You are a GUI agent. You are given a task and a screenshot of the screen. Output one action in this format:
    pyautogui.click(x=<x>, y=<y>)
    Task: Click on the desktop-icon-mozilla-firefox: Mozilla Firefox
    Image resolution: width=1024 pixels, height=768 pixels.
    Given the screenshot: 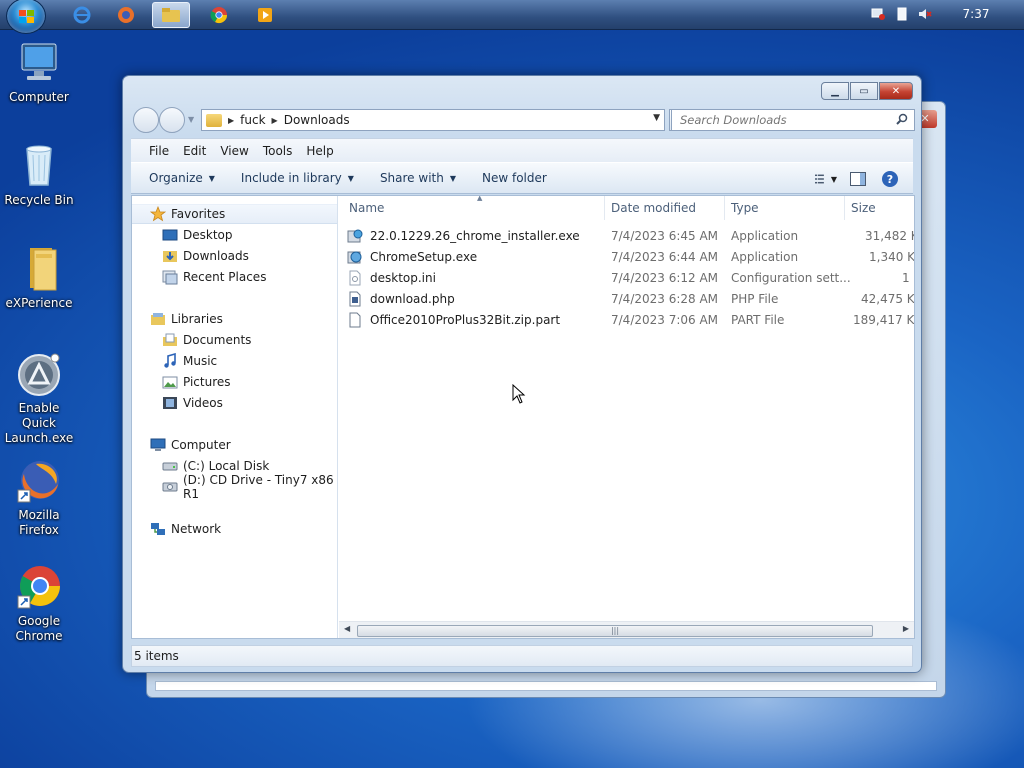 What is the action you would take?
    pyautogui.click(x=39, y=498)
    